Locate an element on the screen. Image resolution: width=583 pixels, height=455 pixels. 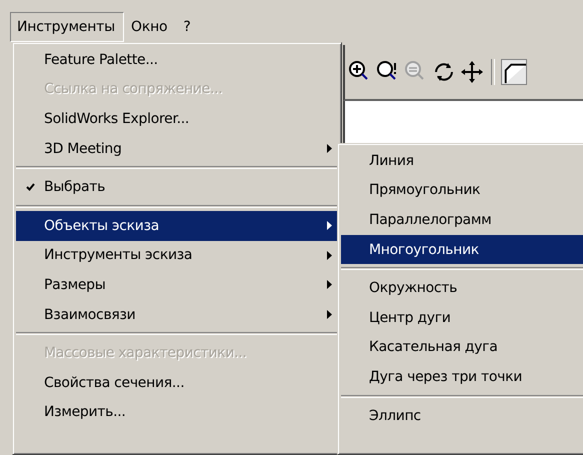
menu-item: Параллелограмм is located at coordinates (462, 220).